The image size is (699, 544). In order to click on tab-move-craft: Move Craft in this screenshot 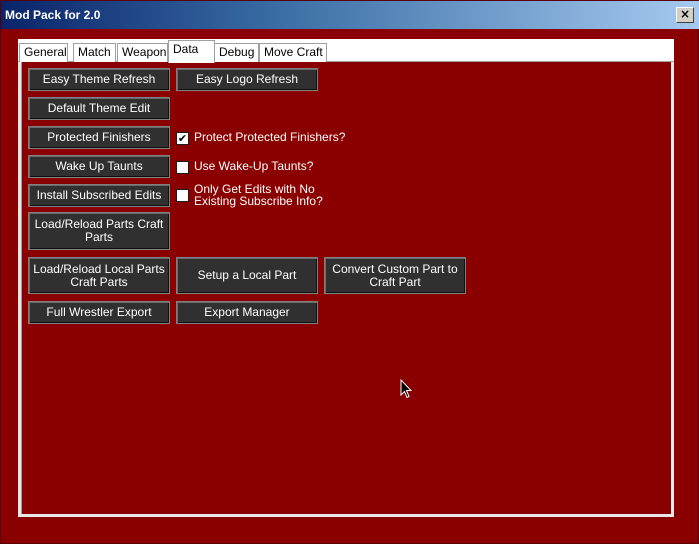, I will do `click(293, 52)`.